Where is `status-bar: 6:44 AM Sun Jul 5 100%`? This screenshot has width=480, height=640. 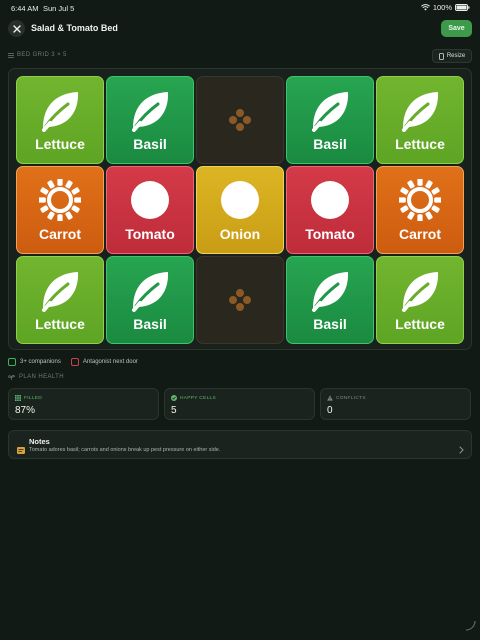 status-bar: 6:44 AM Sun Jul 5 100% is located at coordinates (240, 8).